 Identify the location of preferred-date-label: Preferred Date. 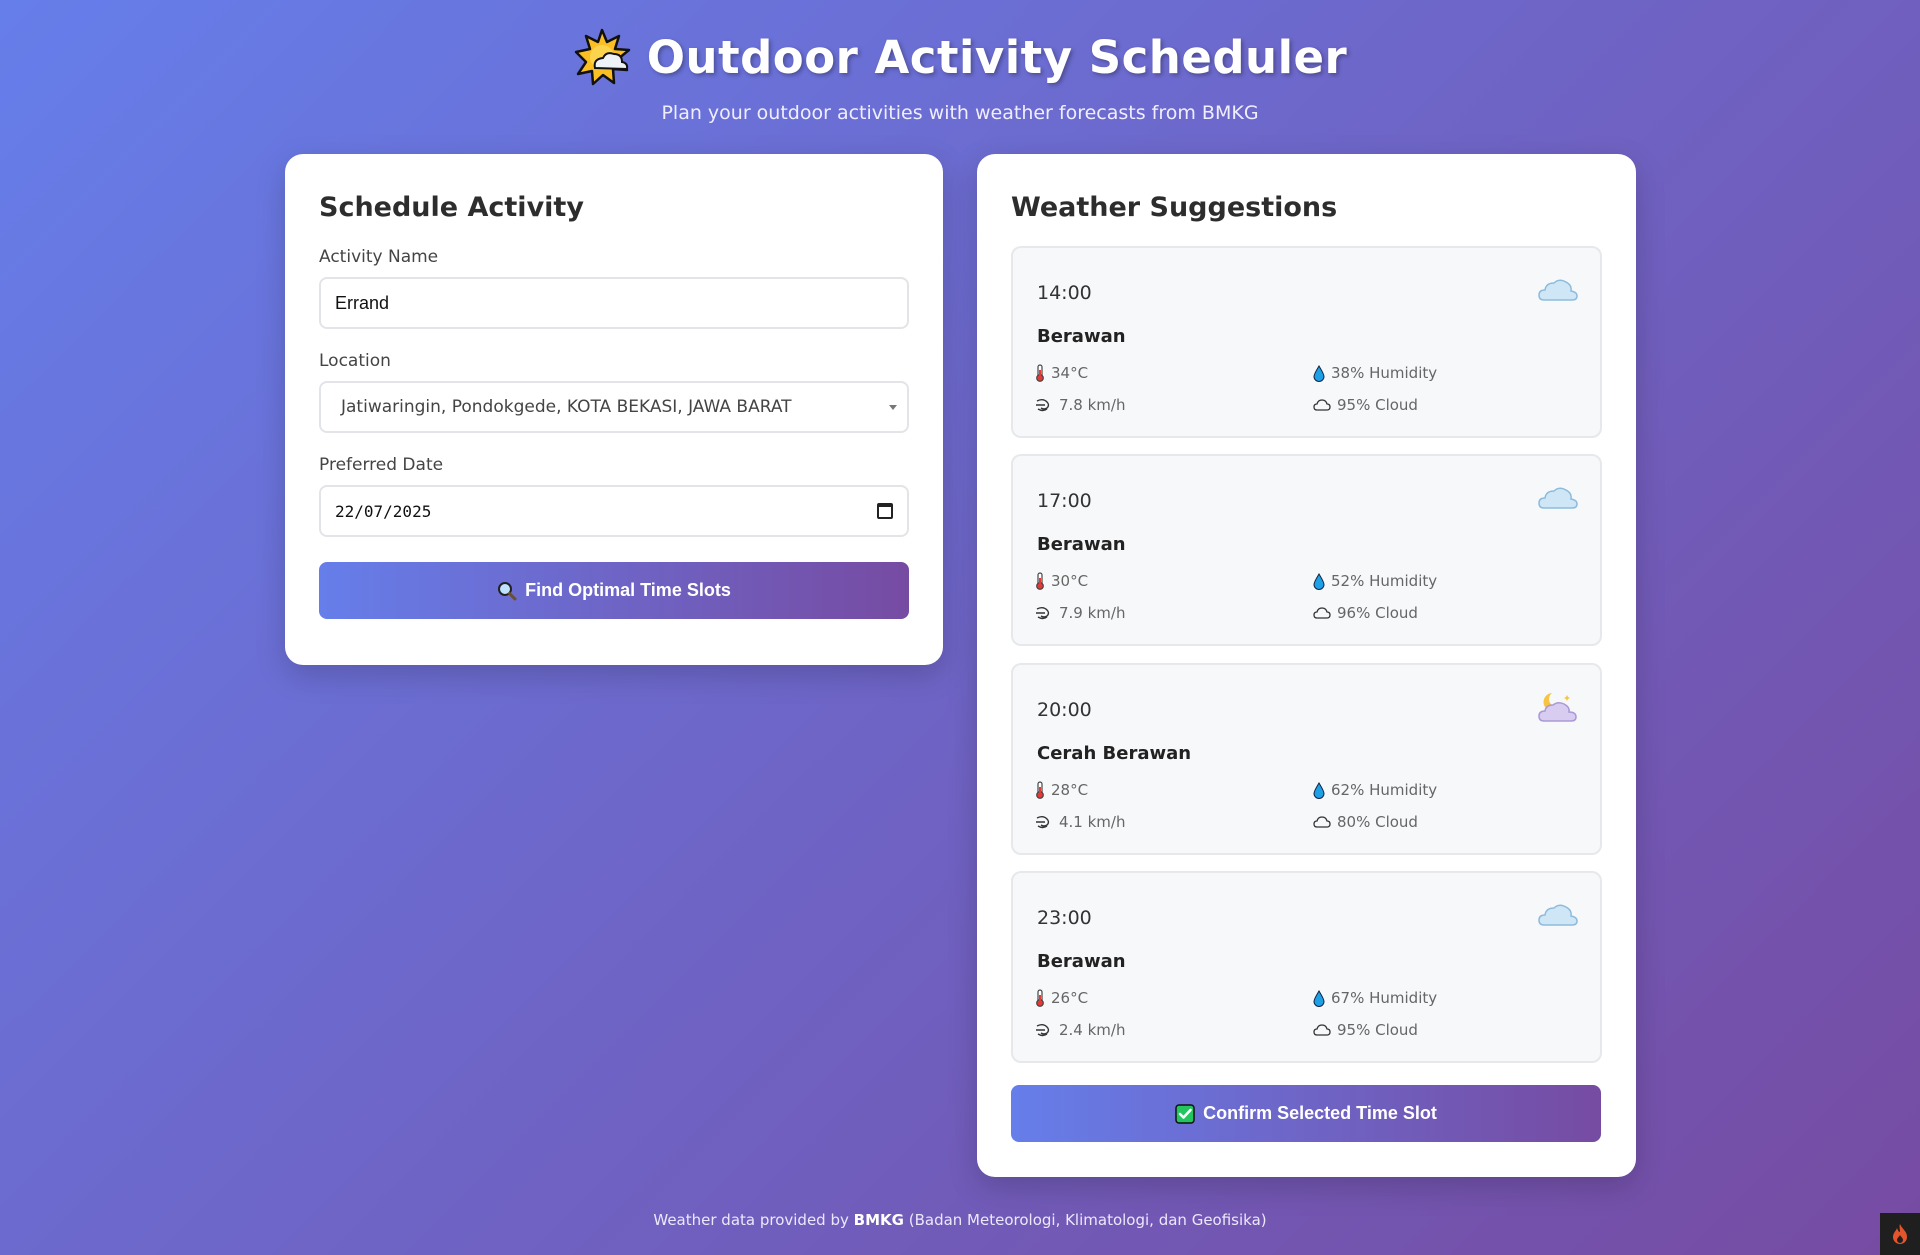
(381, 465).